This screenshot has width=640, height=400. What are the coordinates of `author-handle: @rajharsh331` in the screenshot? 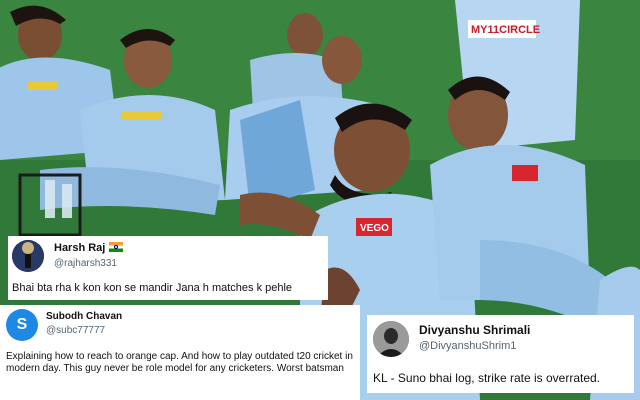 It's located at (85, 263).